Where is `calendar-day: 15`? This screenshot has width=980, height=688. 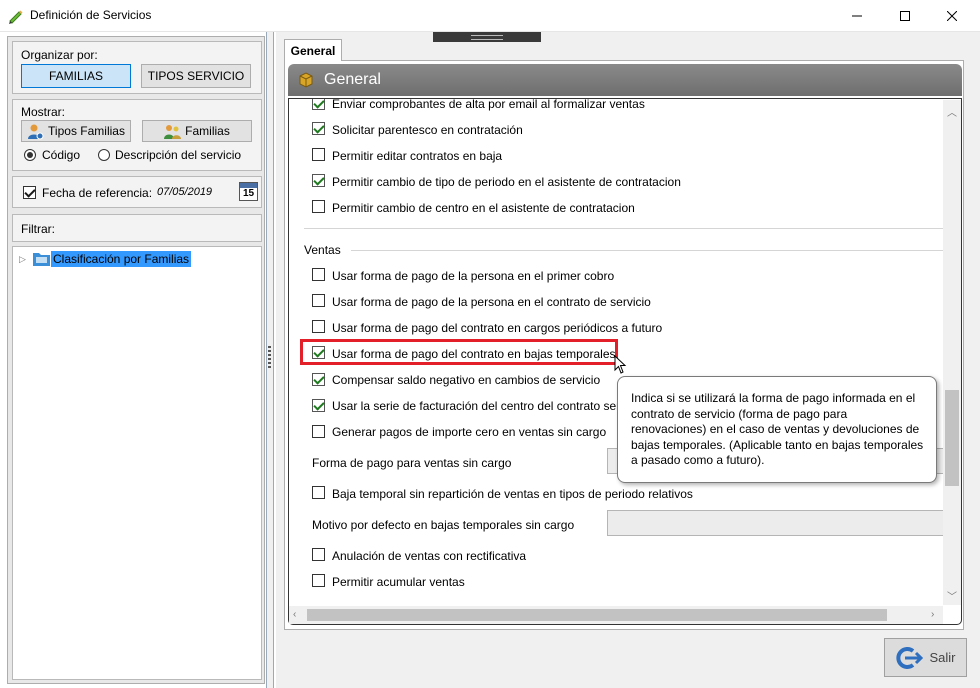
calendar-day: 15 is located at coordinates (248, 193).